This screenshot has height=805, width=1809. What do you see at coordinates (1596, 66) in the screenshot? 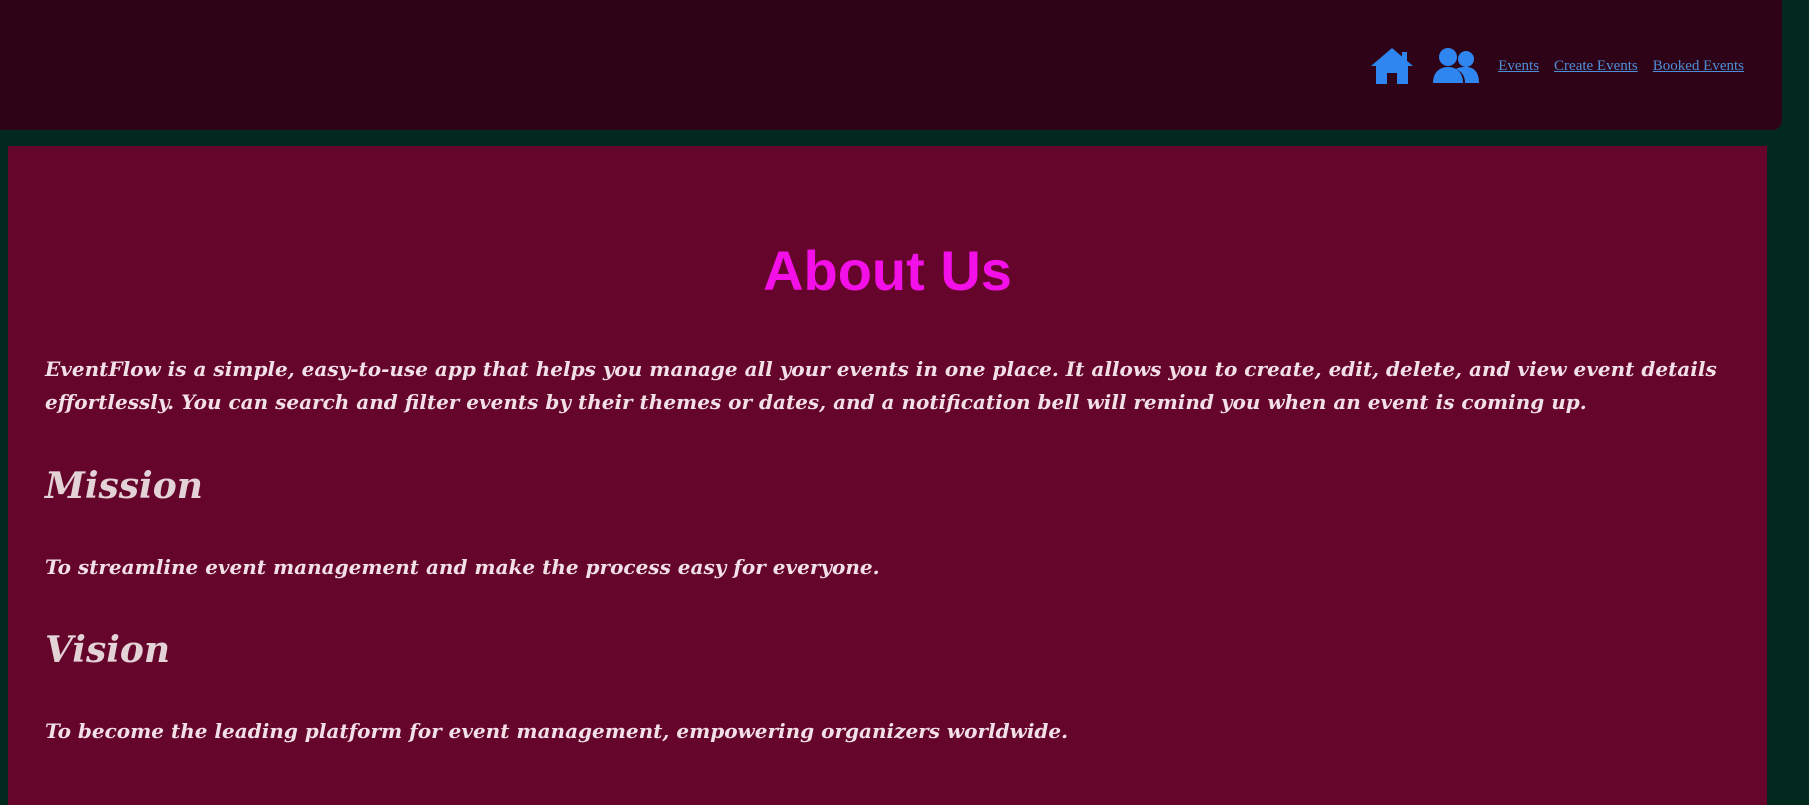
I see `nav-link-create-events: Create Events` at bounding box center [1596, 66].